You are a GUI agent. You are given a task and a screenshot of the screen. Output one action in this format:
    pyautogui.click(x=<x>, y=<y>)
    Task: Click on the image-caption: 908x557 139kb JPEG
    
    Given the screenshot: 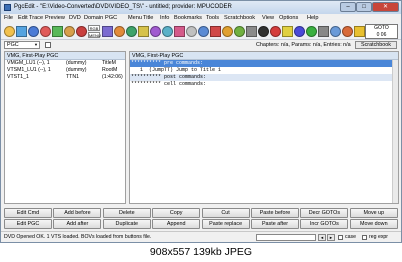 What is the action you would take?
    pyautogui.click(x=201, y=252)
    